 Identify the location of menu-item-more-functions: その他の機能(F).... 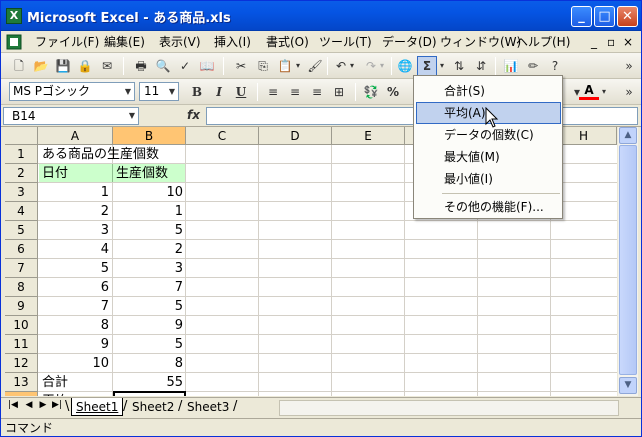
(488, 207).